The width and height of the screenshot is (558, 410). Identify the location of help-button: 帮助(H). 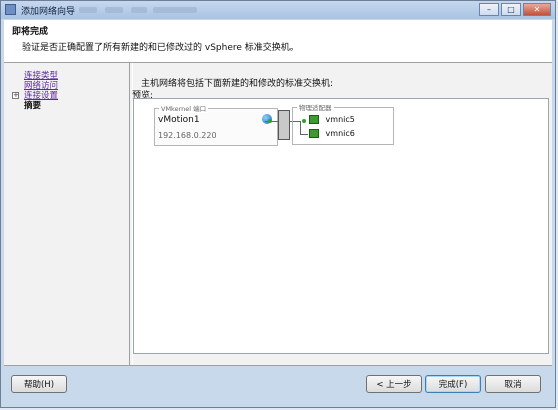
(39, 384).